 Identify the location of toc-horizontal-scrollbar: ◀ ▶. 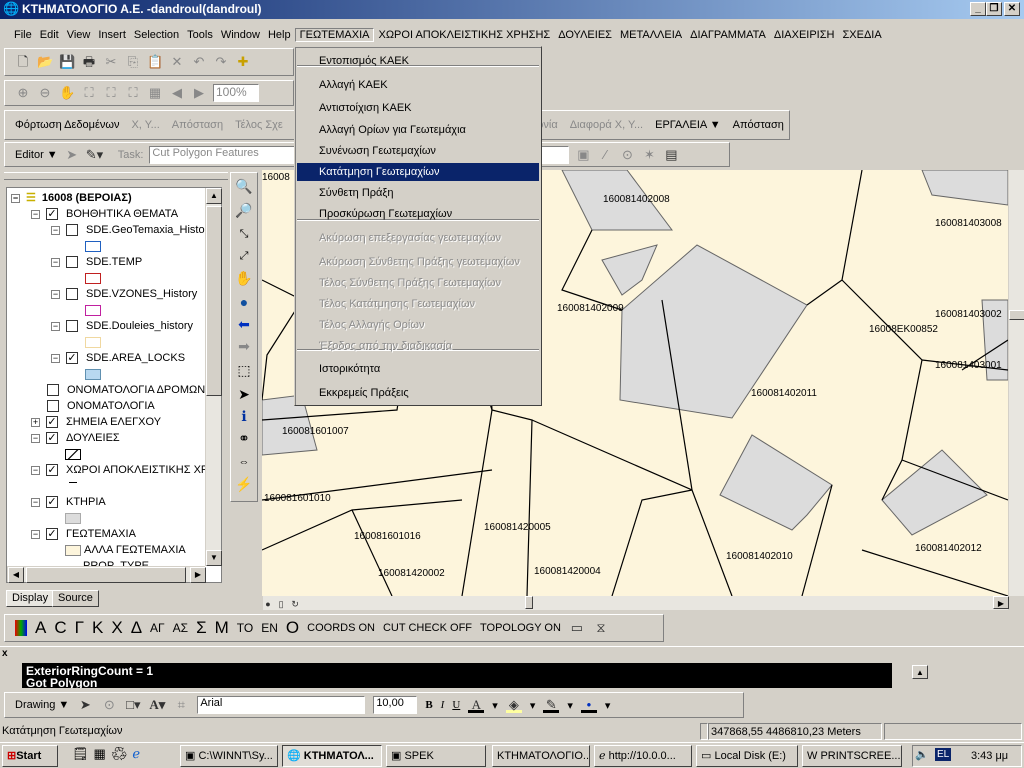
(106, 574).